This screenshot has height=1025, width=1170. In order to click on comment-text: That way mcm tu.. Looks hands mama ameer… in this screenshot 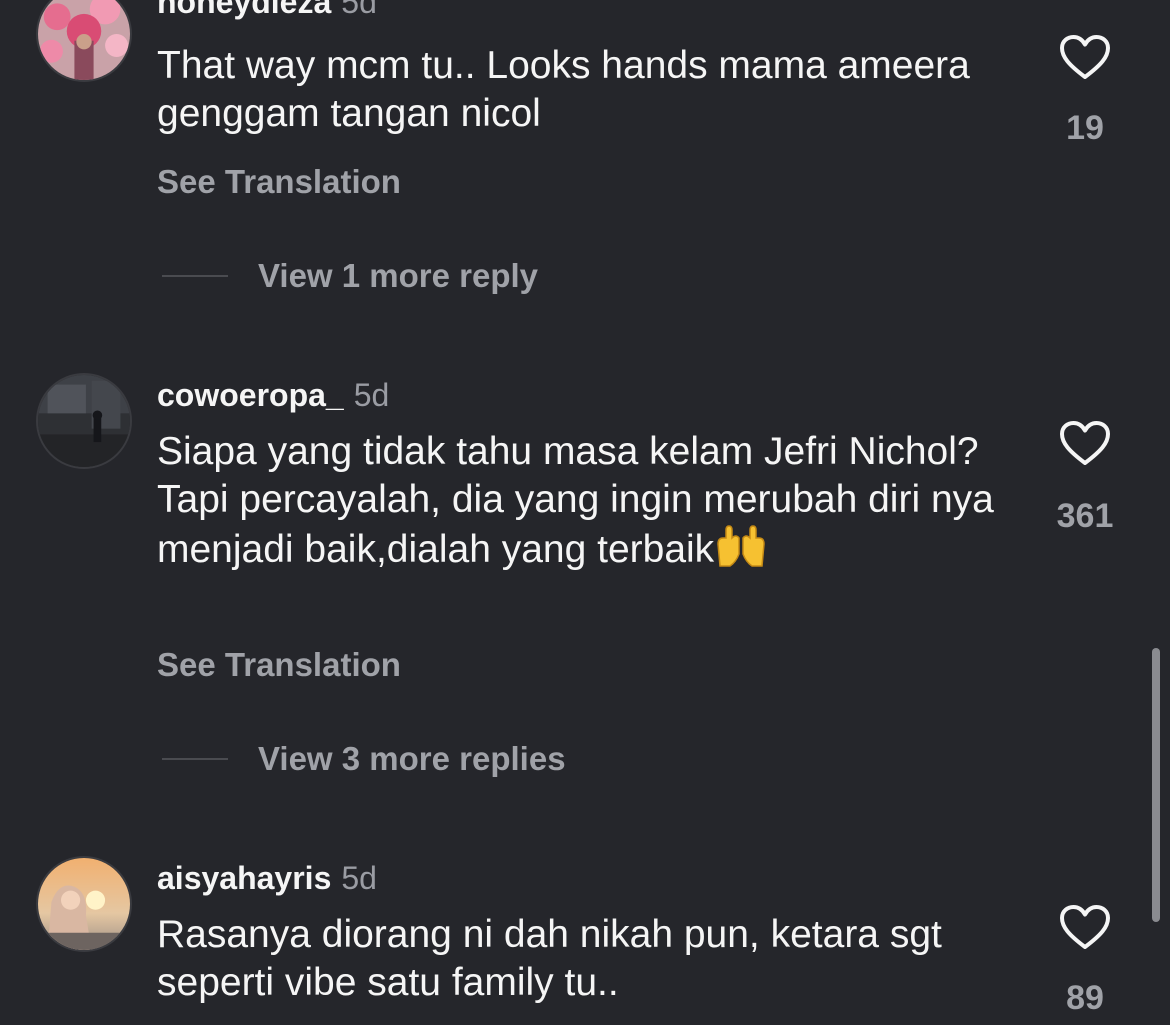, I will do `click(563, 89)`.